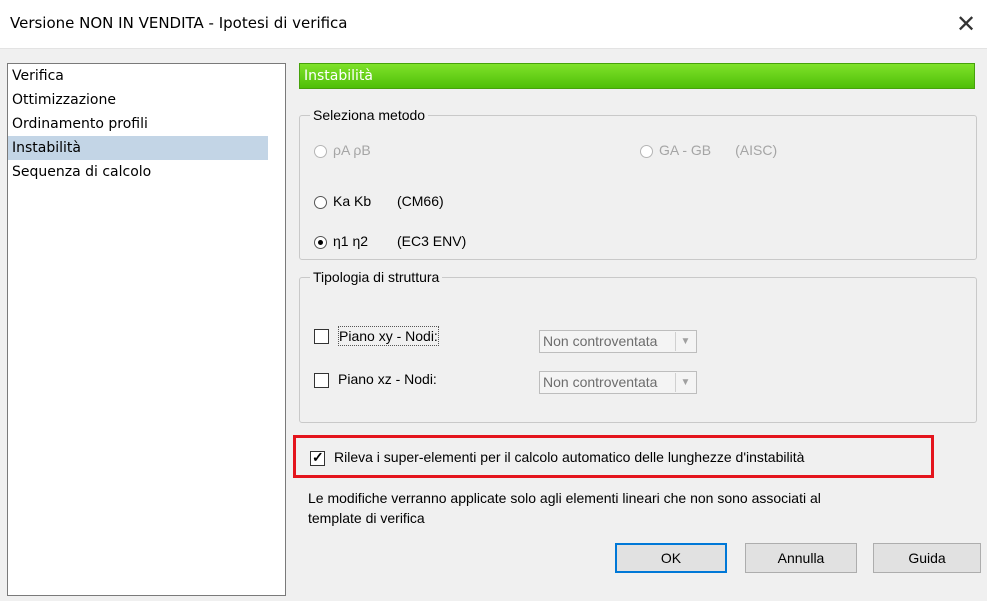  What do you see at coordinates (801, 558) in the screenshot?
I see `cancel-button: Annulla` at bounding box center [801, 558].